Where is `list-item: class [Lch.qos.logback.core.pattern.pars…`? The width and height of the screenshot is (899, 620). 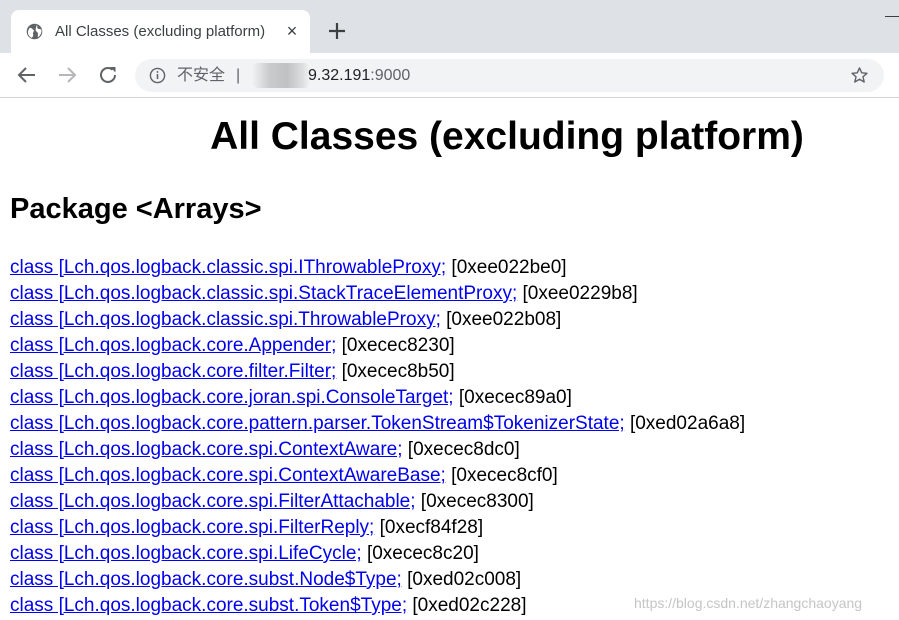 list-item: class [Lch.qos.logback.core.pattern.pars… is located at coordinates (377, 424).